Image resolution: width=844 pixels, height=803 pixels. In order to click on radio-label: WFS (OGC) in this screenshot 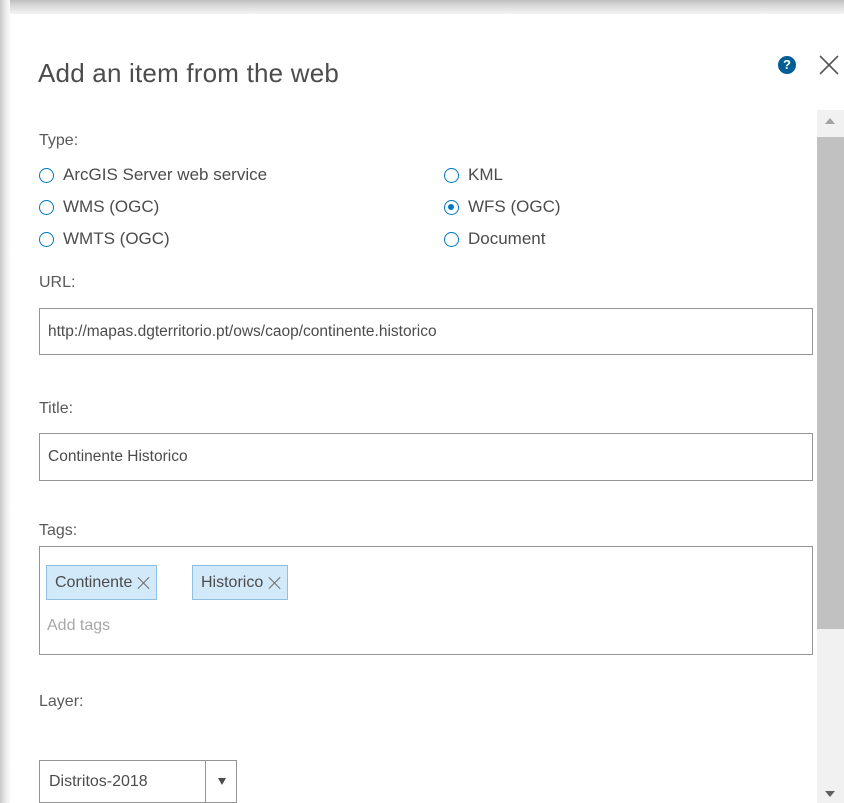, I will do `click(514, 206)`.